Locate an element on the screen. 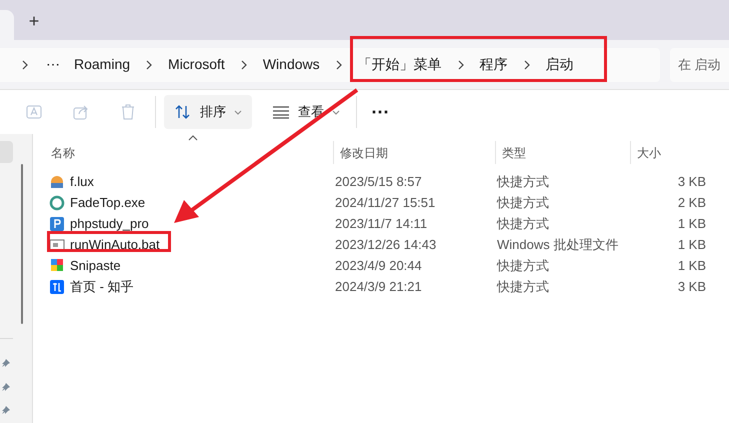 Image resolution: width=729 pixels, height=423 pixels. breadcrumb-item: Roaming is located at coordinates (102, 64).